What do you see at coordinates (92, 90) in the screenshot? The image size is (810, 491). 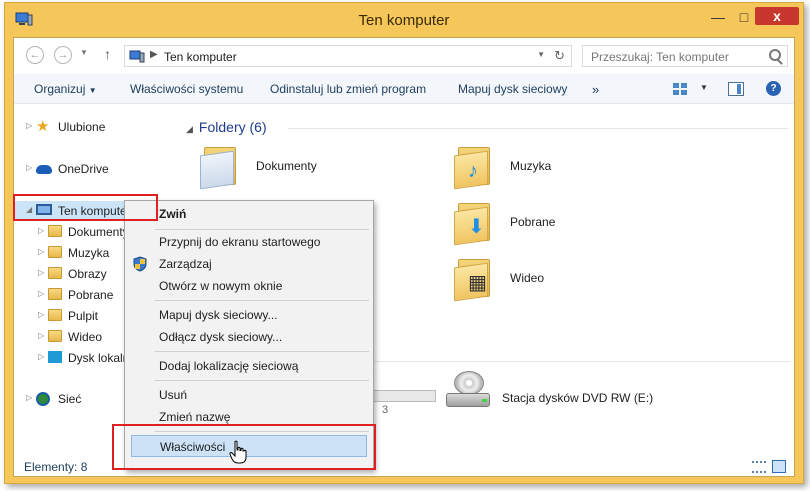 I see `chevron-down-icon: ▼` at bounding box center [92, 90].